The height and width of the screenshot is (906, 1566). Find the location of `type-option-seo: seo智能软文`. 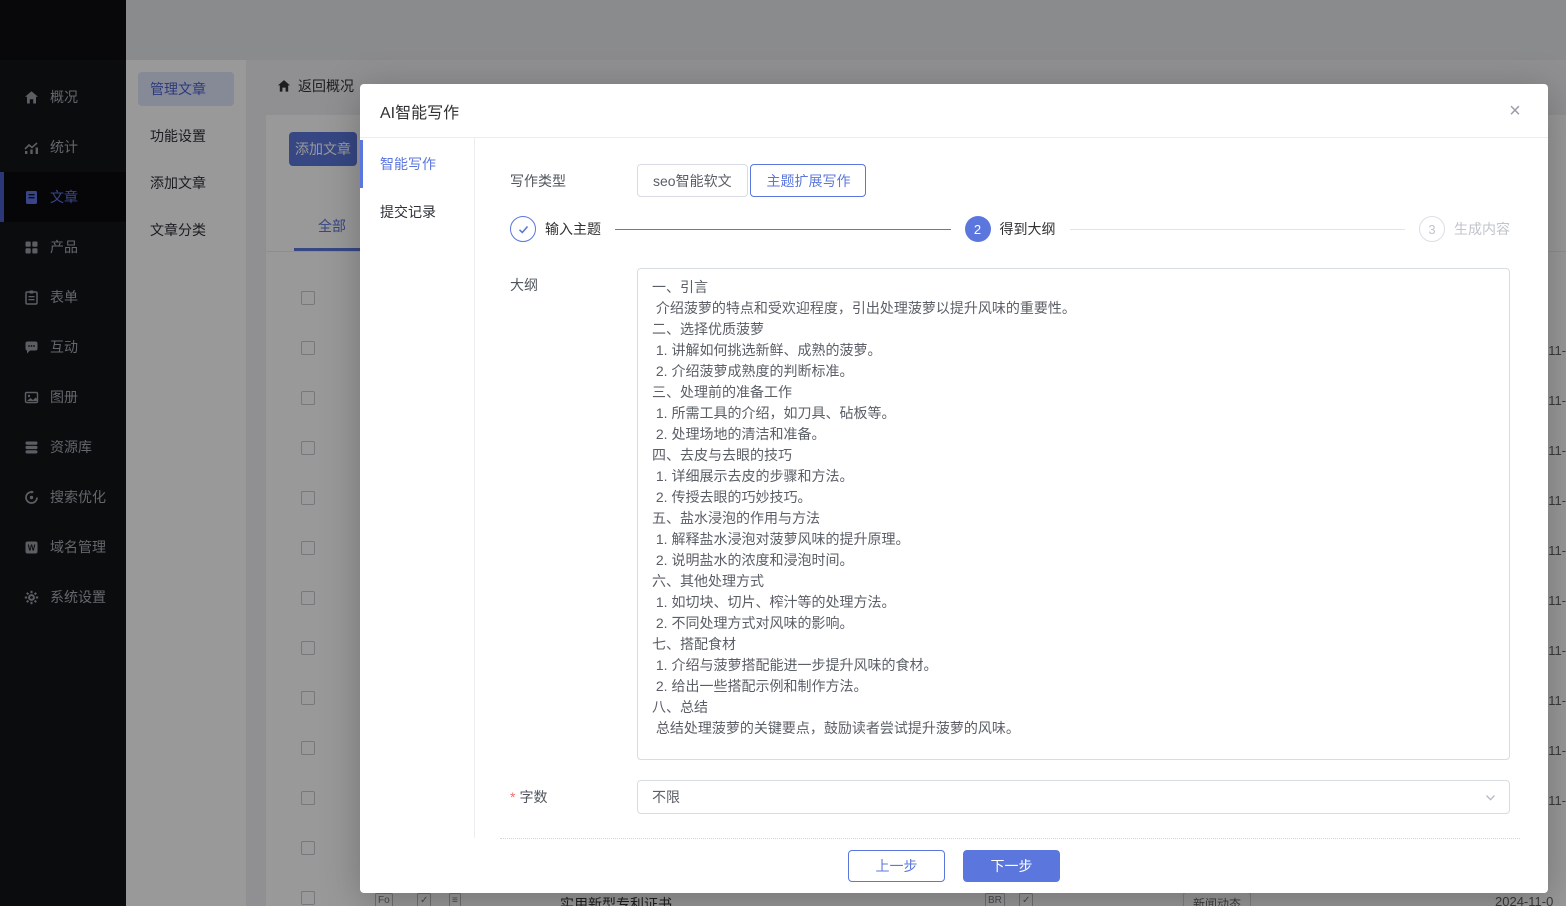

type-option-seo: seo智能软文 is located at coordinates (692, 180).